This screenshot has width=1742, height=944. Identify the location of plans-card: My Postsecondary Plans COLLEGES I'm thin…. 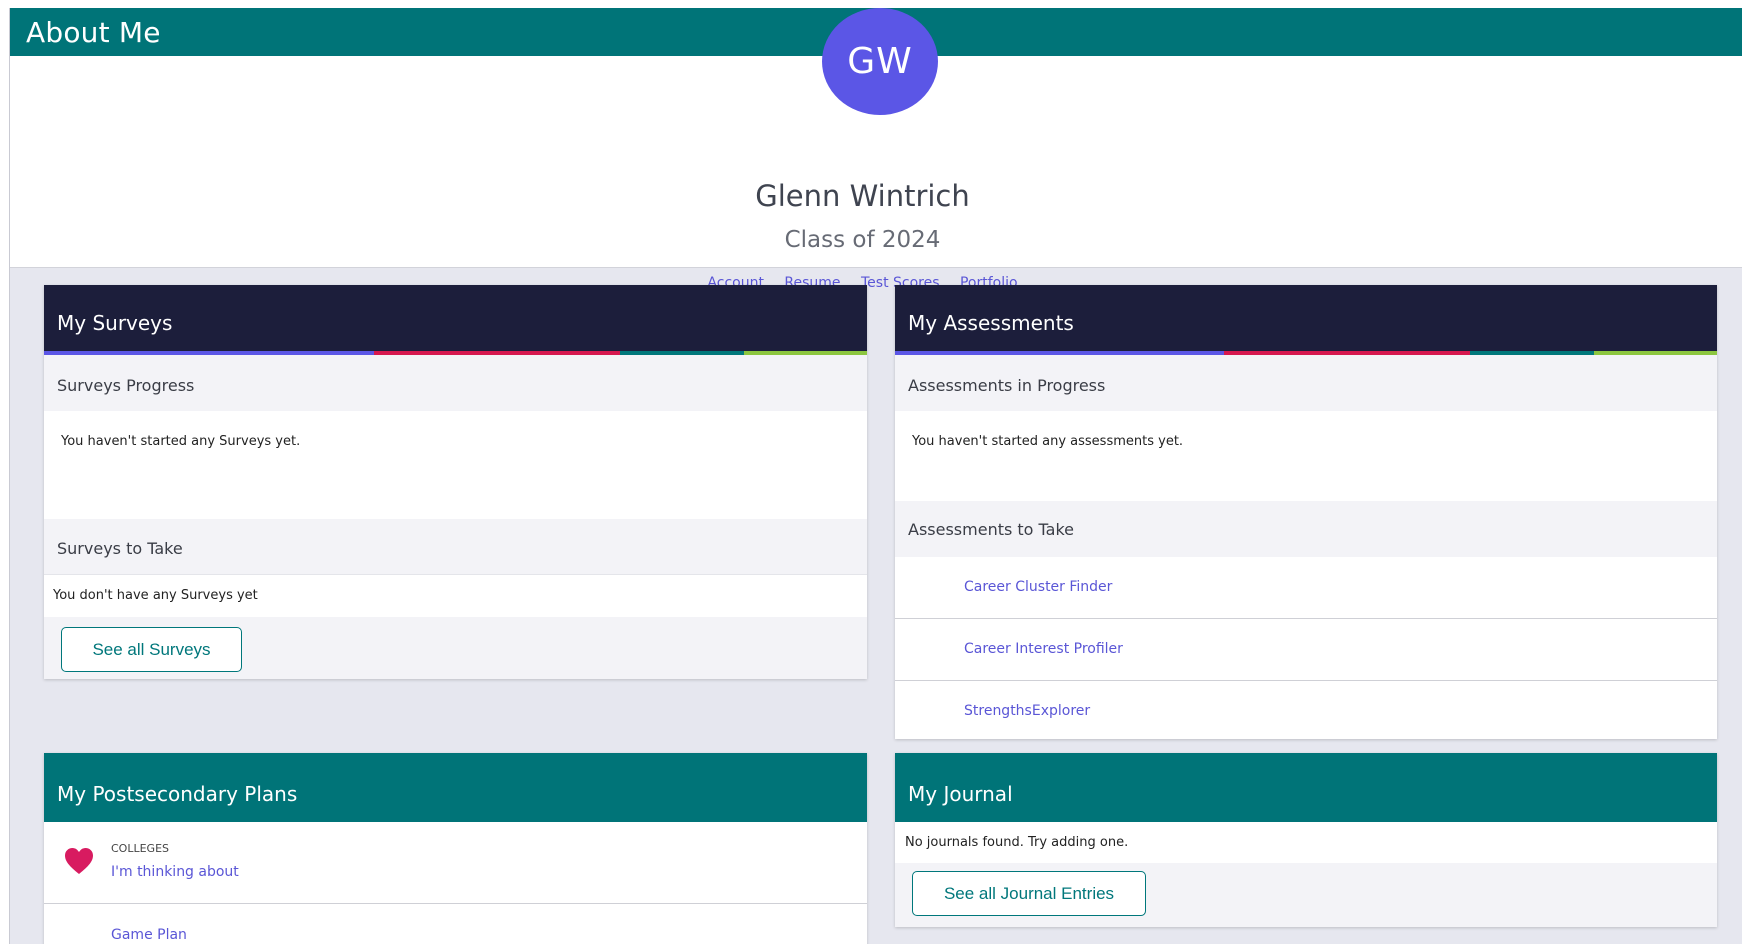
(455, 848).